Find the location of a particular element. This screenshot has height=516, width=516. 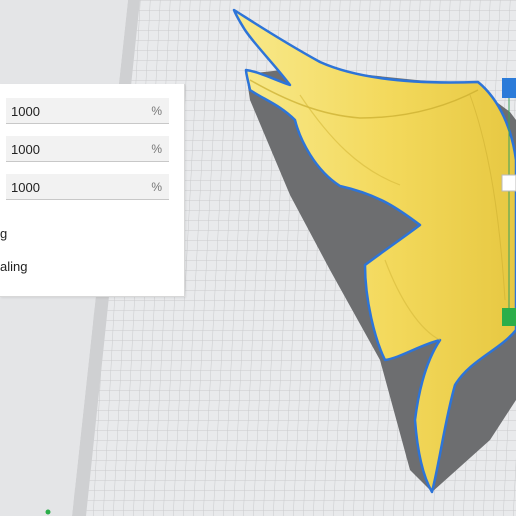

option-label-2: aling is located at coordinates (13, 266).